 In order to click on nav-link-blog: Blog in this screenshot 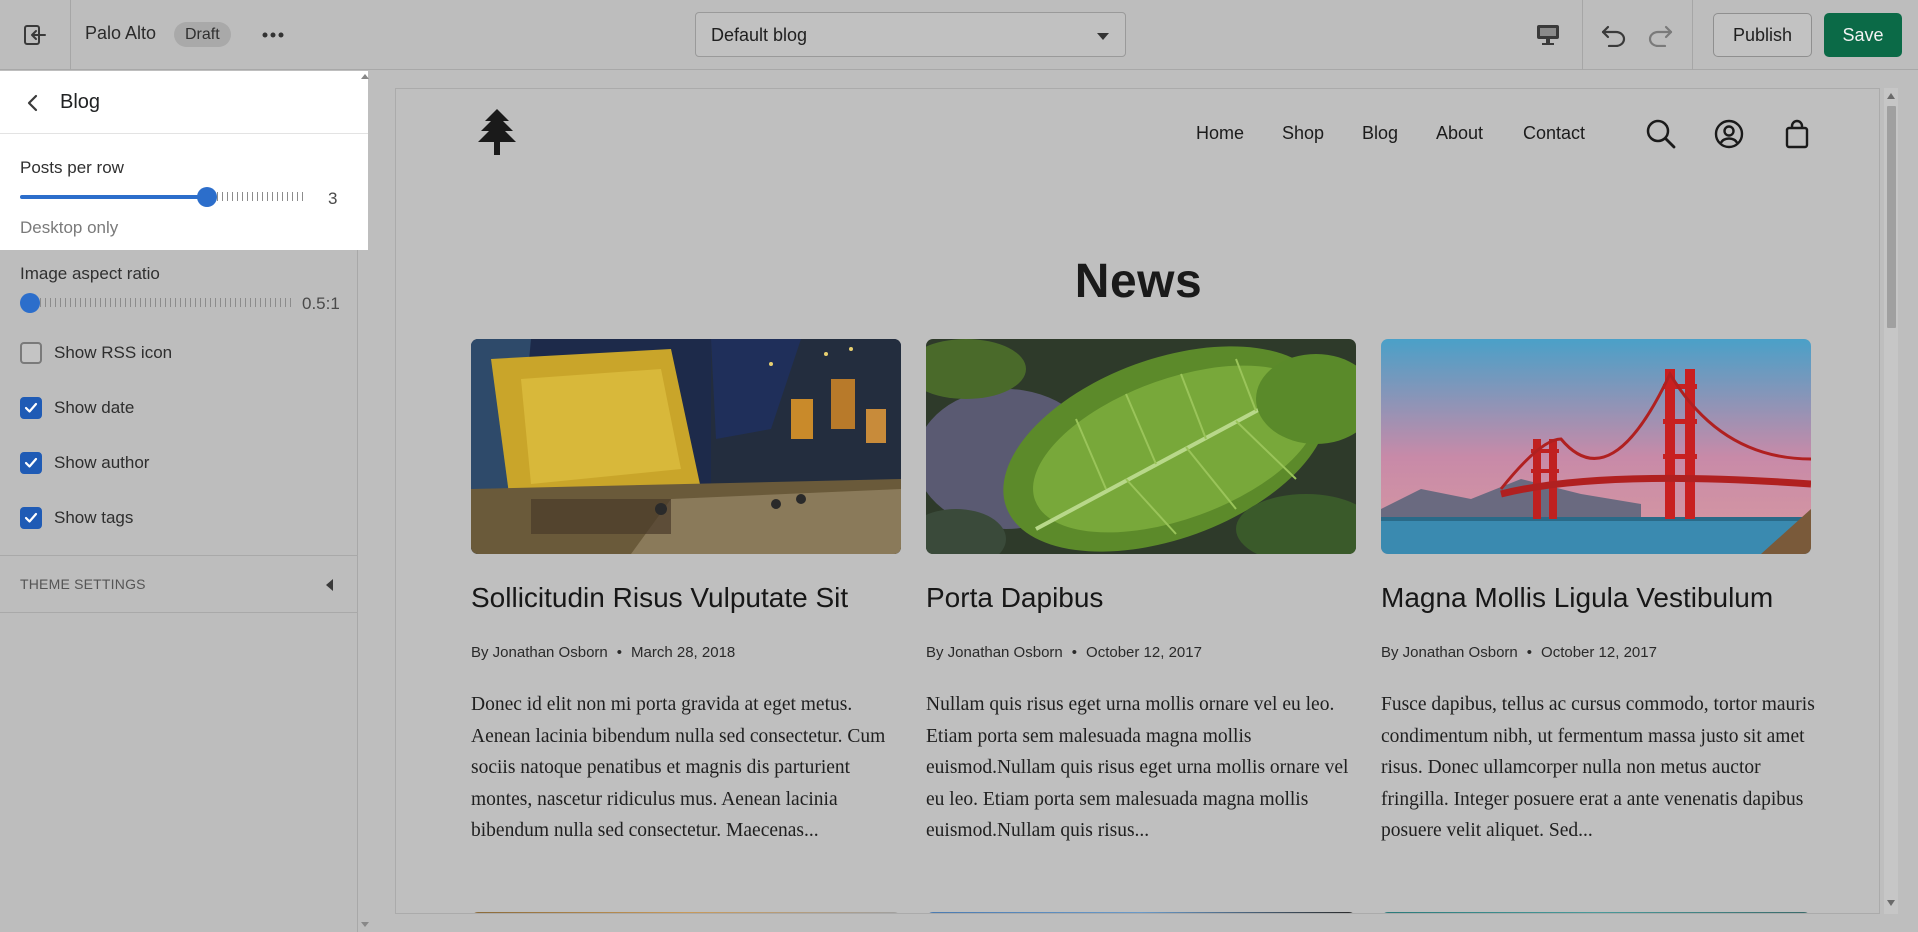, I will do `click(1380, 133)`.